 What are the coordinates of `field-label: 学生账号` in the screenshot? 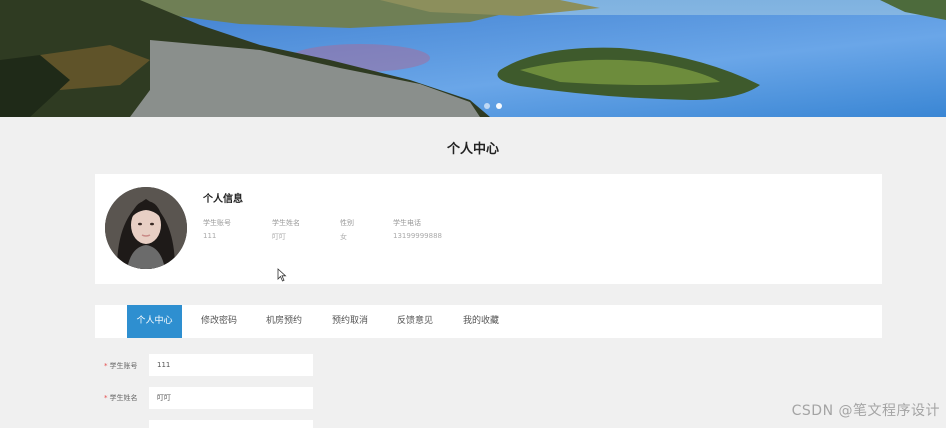 It's located at (123, 366).